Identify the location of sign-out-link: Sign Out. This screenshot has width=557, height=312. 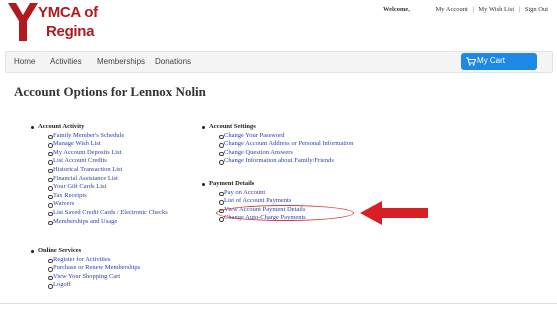
(536, 9).